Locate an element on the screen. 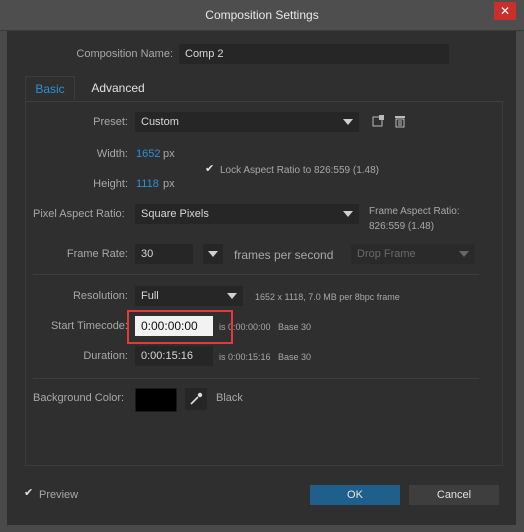 This screenshot has height=532, width=524. duration-label: Duration: is located at coordinates (105, 356).